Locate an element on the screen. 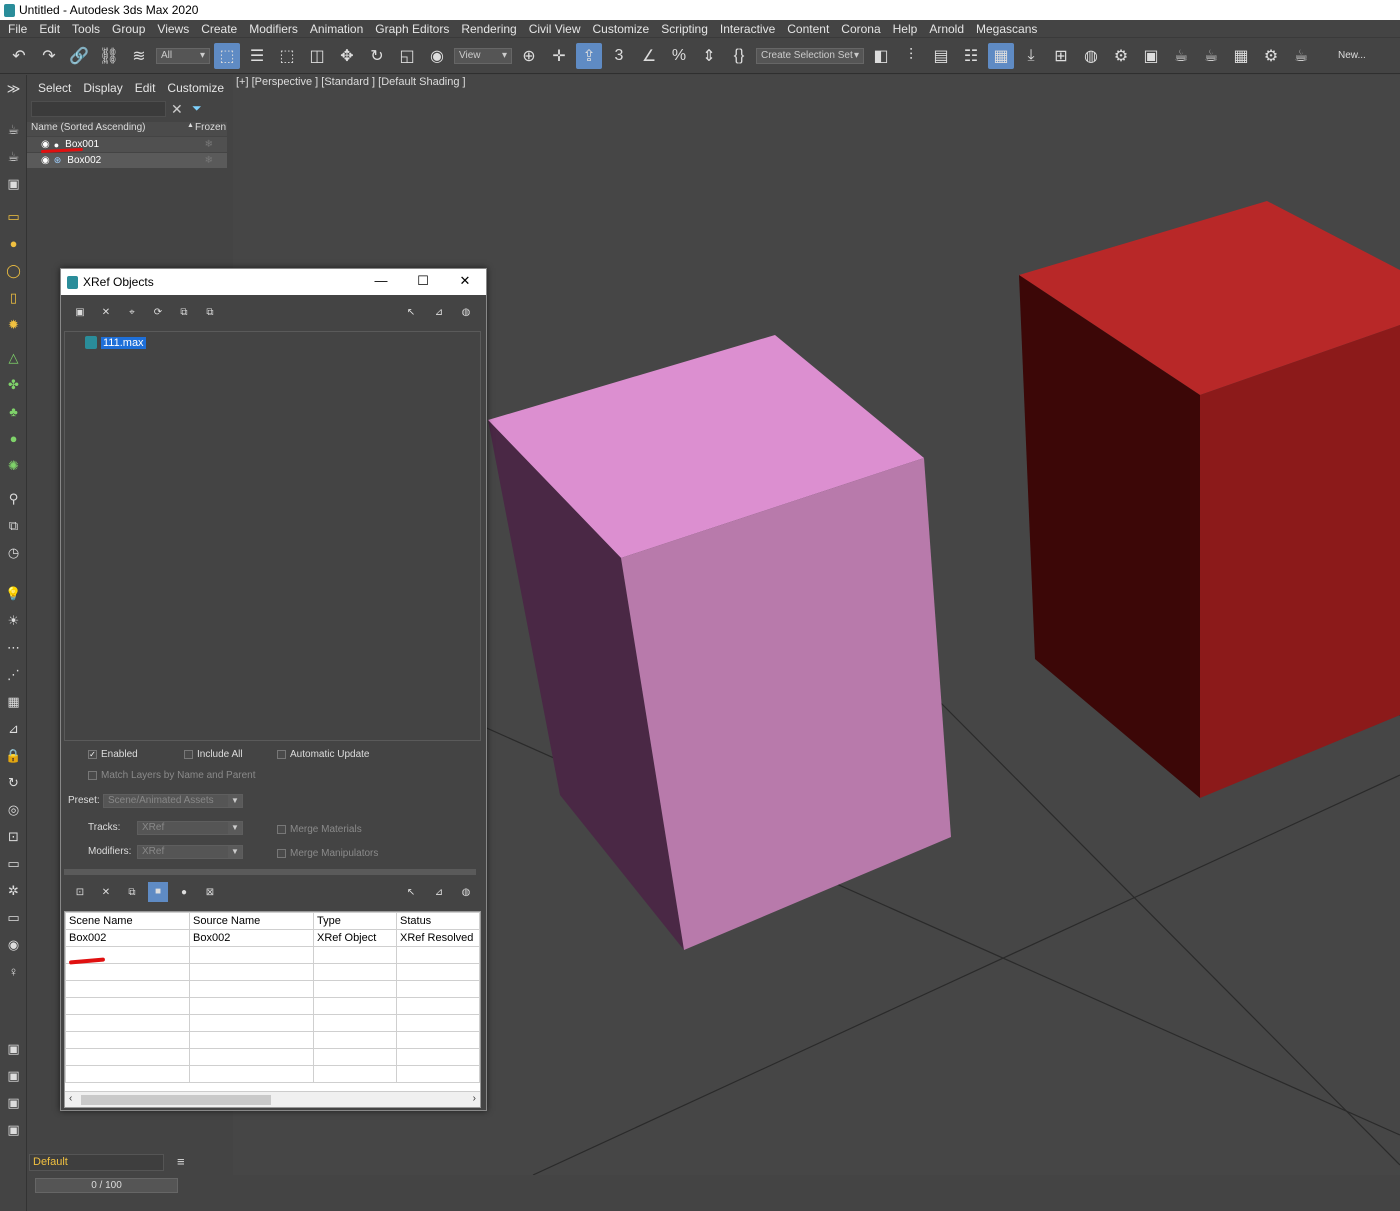 The image size is (1400, 1211). scroll-right-icon: › is located at coordinates (474, 1098).